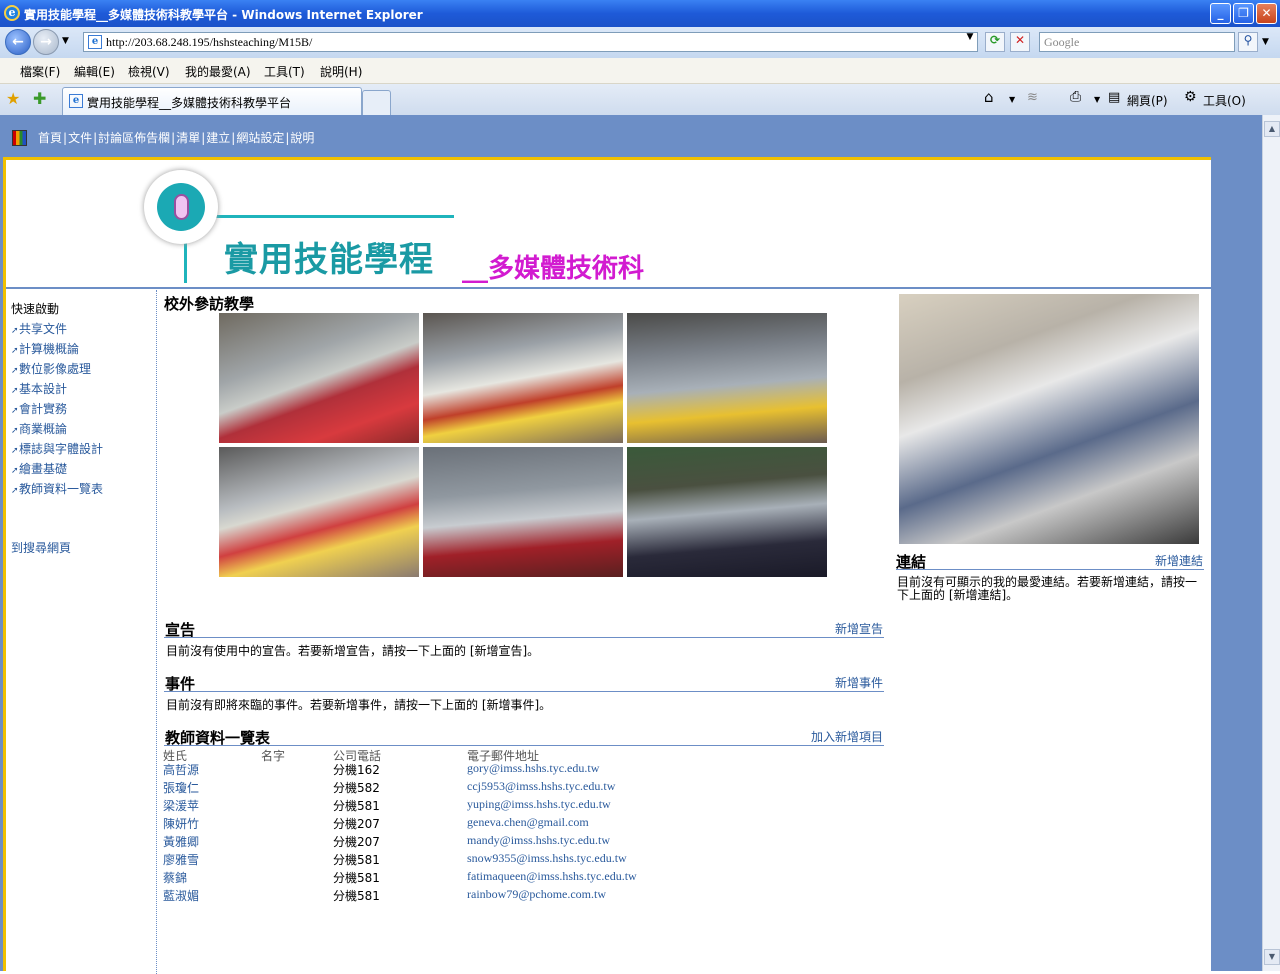  Describe the element at coordinates (18, 42) in the screenshot. I see `back-button: ←` at that location.